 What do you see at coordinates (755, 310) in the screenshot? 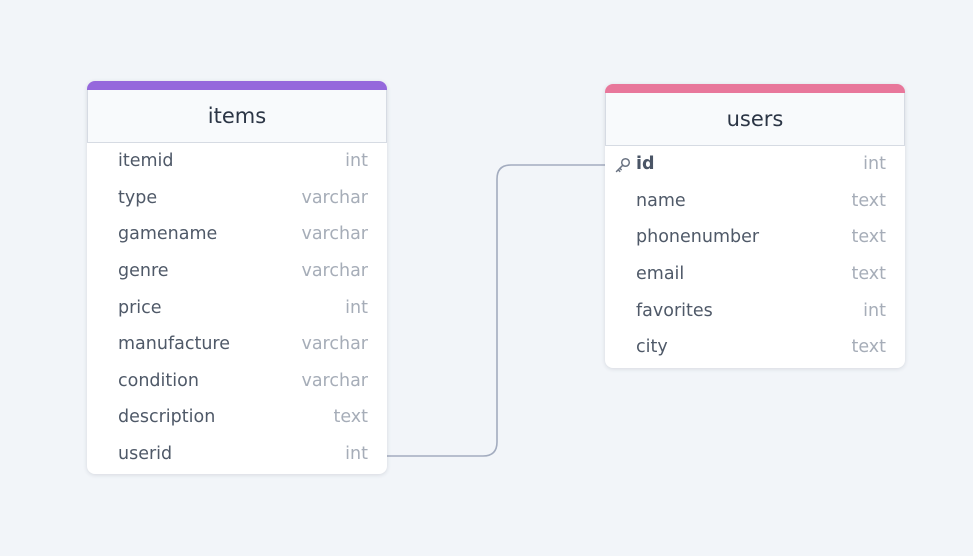
I see `field-row: favorites int` at bounding box center [755, 310].